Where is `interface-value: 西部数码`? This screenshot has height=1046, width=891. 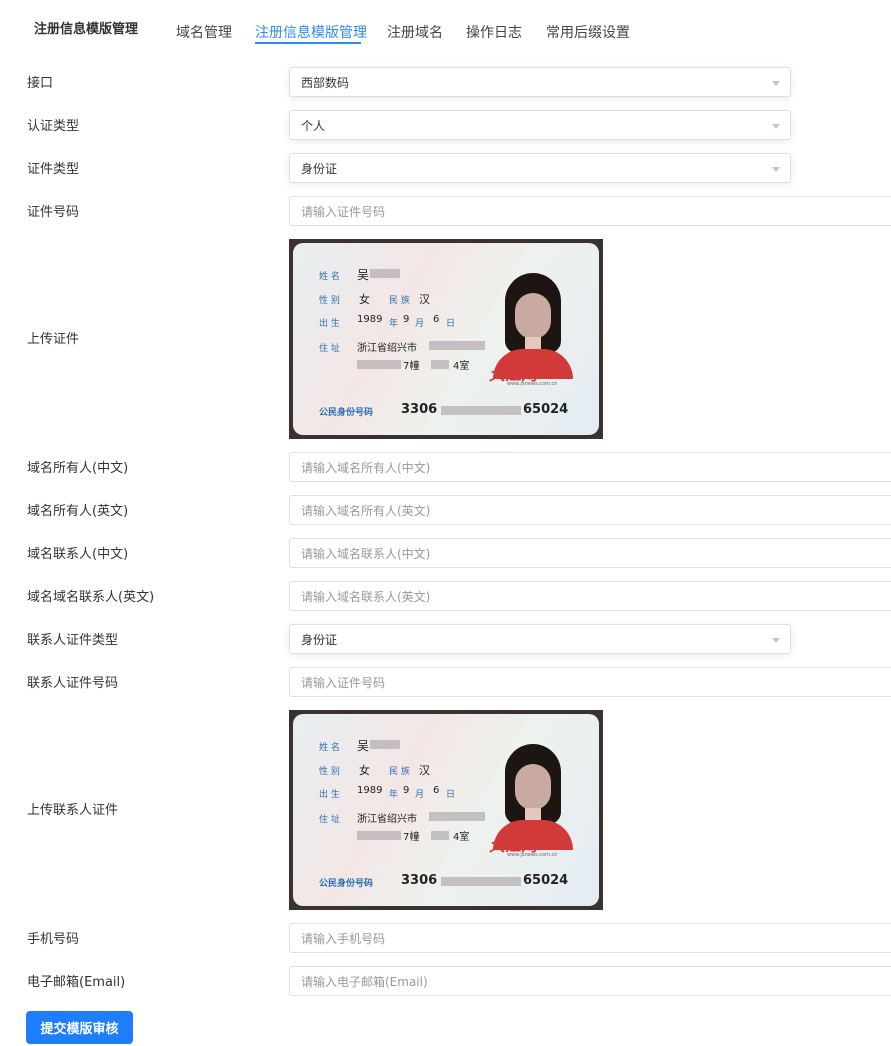
interface-value: 西部数码 is located at coordinates (325, 82).